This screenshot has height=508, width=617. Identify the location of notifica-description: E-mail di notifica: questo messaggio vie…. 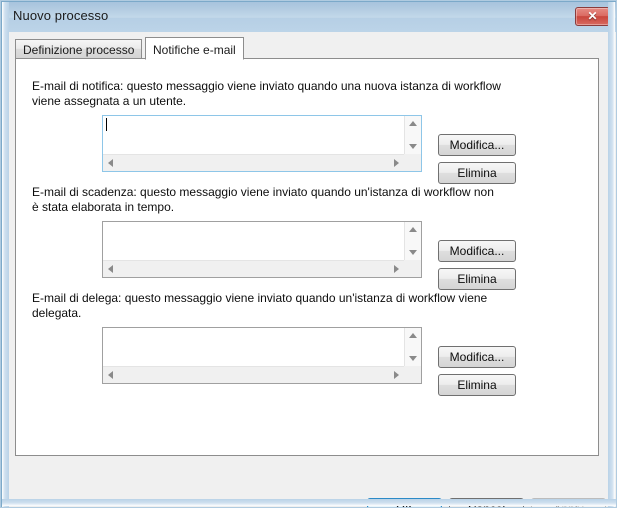
(266, 93).